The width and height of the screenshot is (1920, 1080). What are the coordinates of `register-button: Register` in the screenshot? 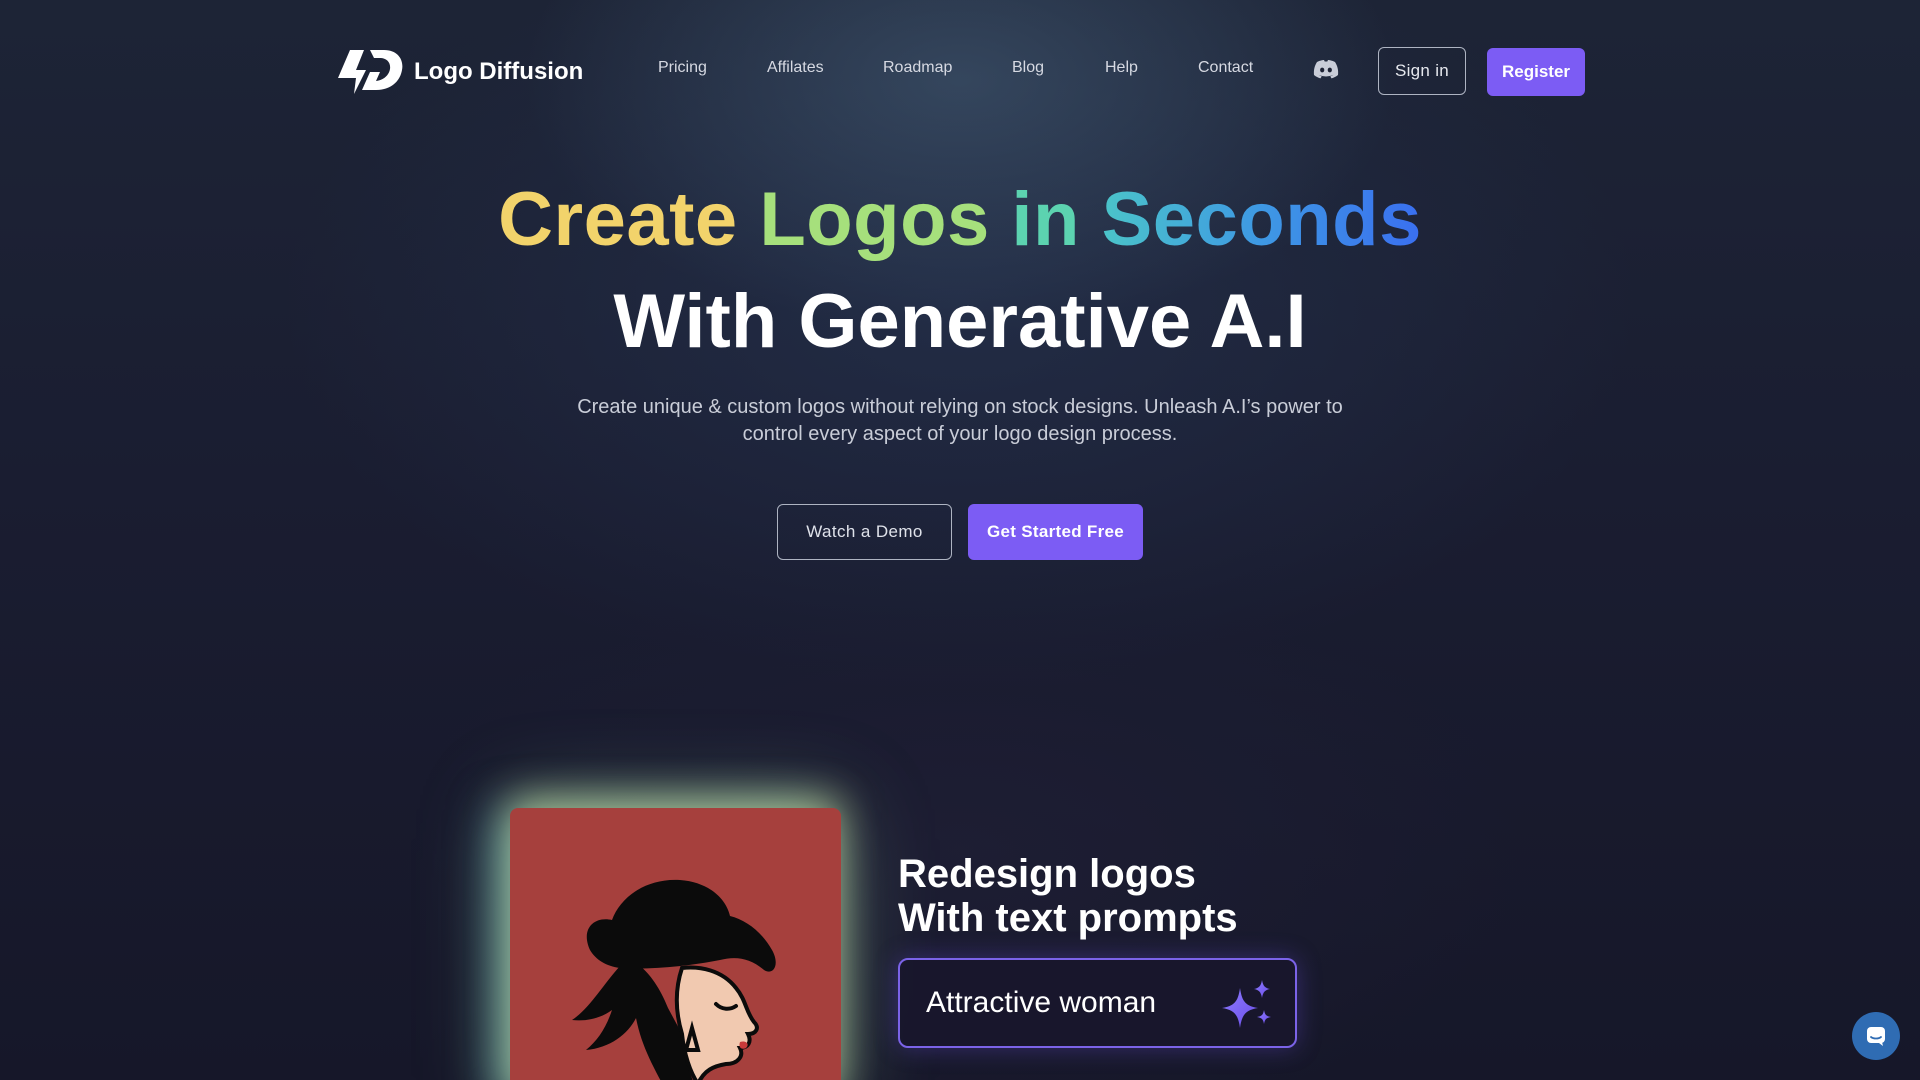 It's located at (1536, 72).